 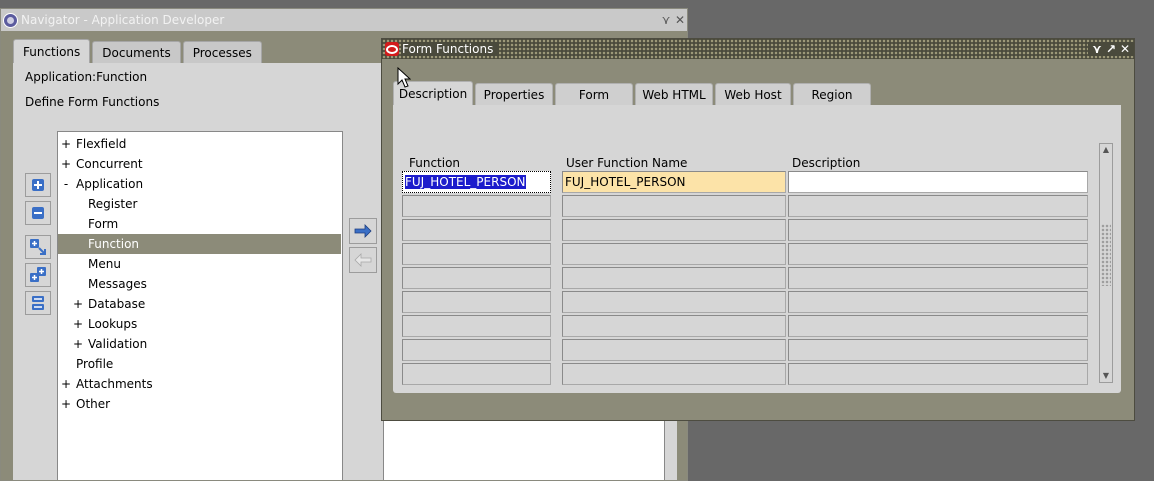 What do you see at coordinates (92, 102) in the screenshot?
I see `section-label: Define Form Functions` at bounding box center [92, 102].